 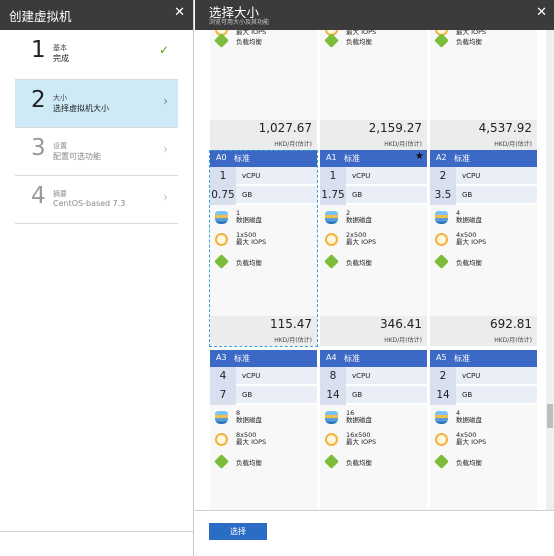 What do you see at coordinates (550, 270) in the screenshot?
I see `scrollbar` at bounding box center [550, 270].